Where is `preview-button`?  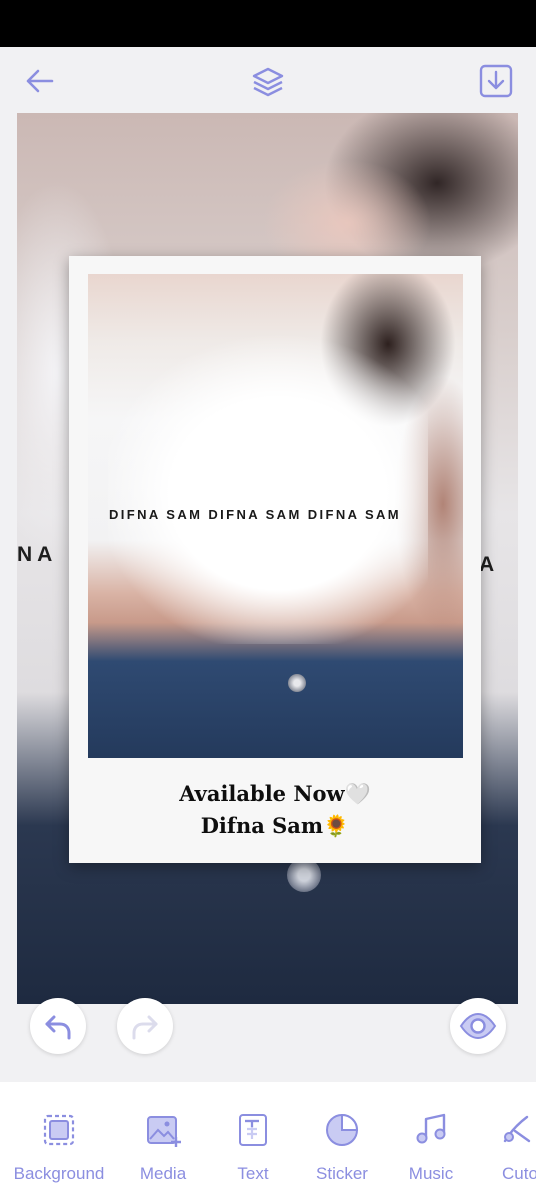
preview-button is located at coordinates (478, 1026).